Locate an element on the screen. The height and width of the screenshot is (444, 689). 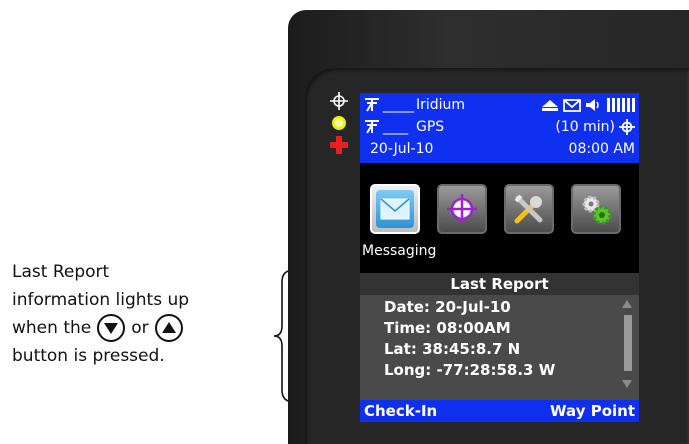
iridium-signal-dashes: _____ is located at coordinates (398, 105).